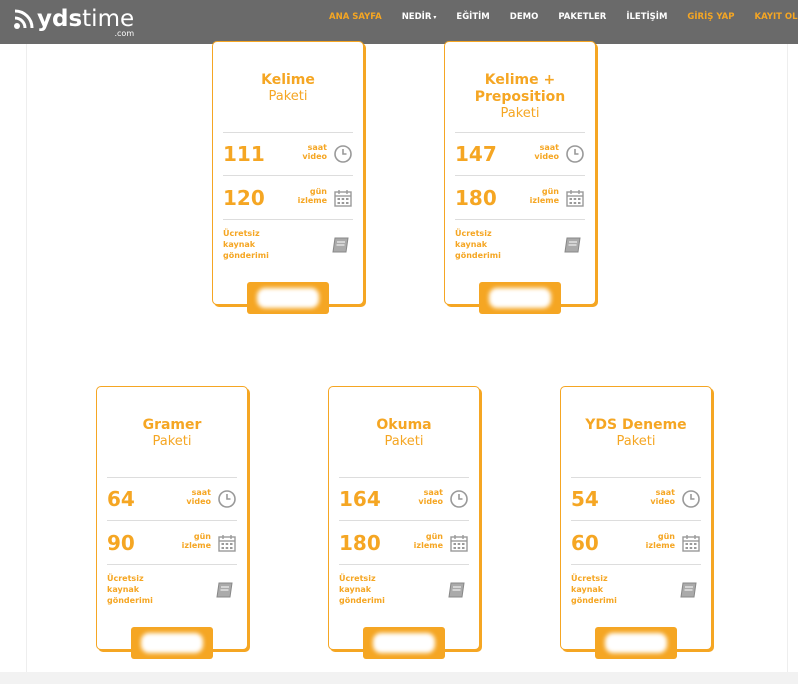  I want to click on nav-link-0: ANA SAYFA, so click(355, 17).